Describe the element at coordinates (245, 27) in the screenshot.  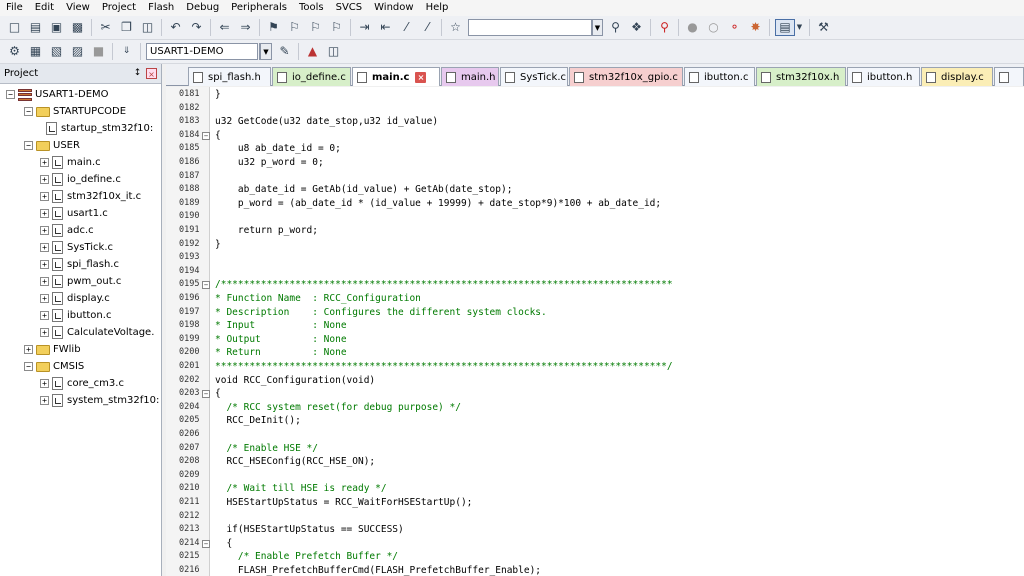
I see `navigate-forward-icon: ⇒` at that location.